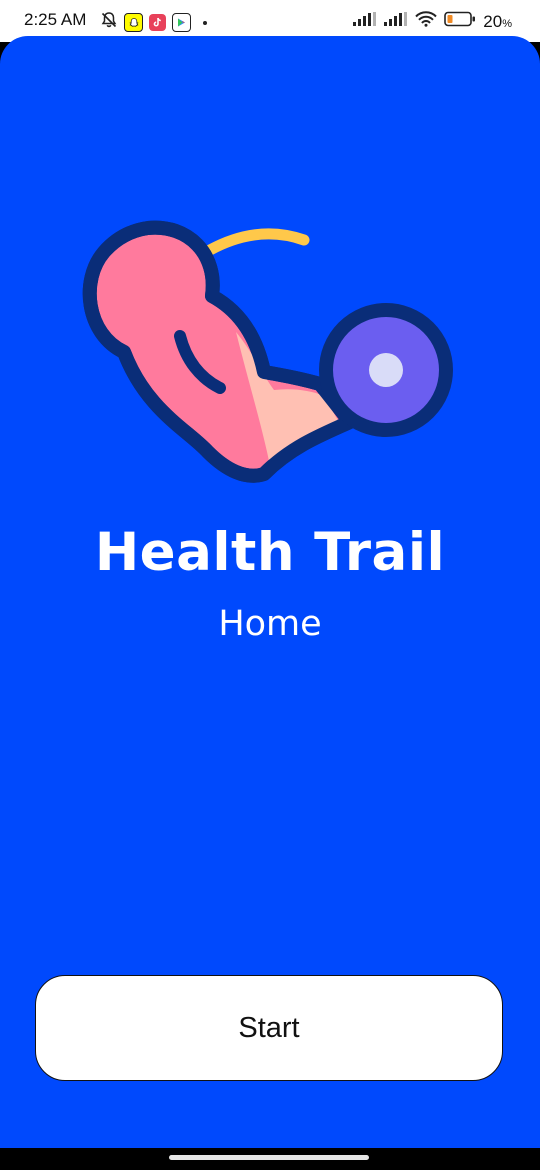 This screenshot has width=540, height=1170. I want to click on status-time: 2:25 AM, so click(55, 19).